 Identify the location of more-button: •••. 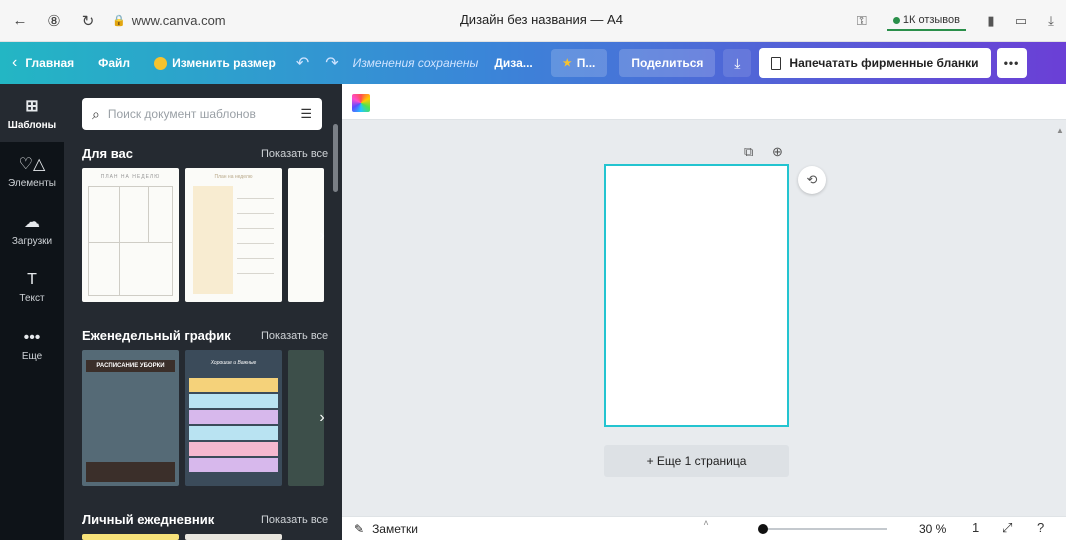
(1011, 63).